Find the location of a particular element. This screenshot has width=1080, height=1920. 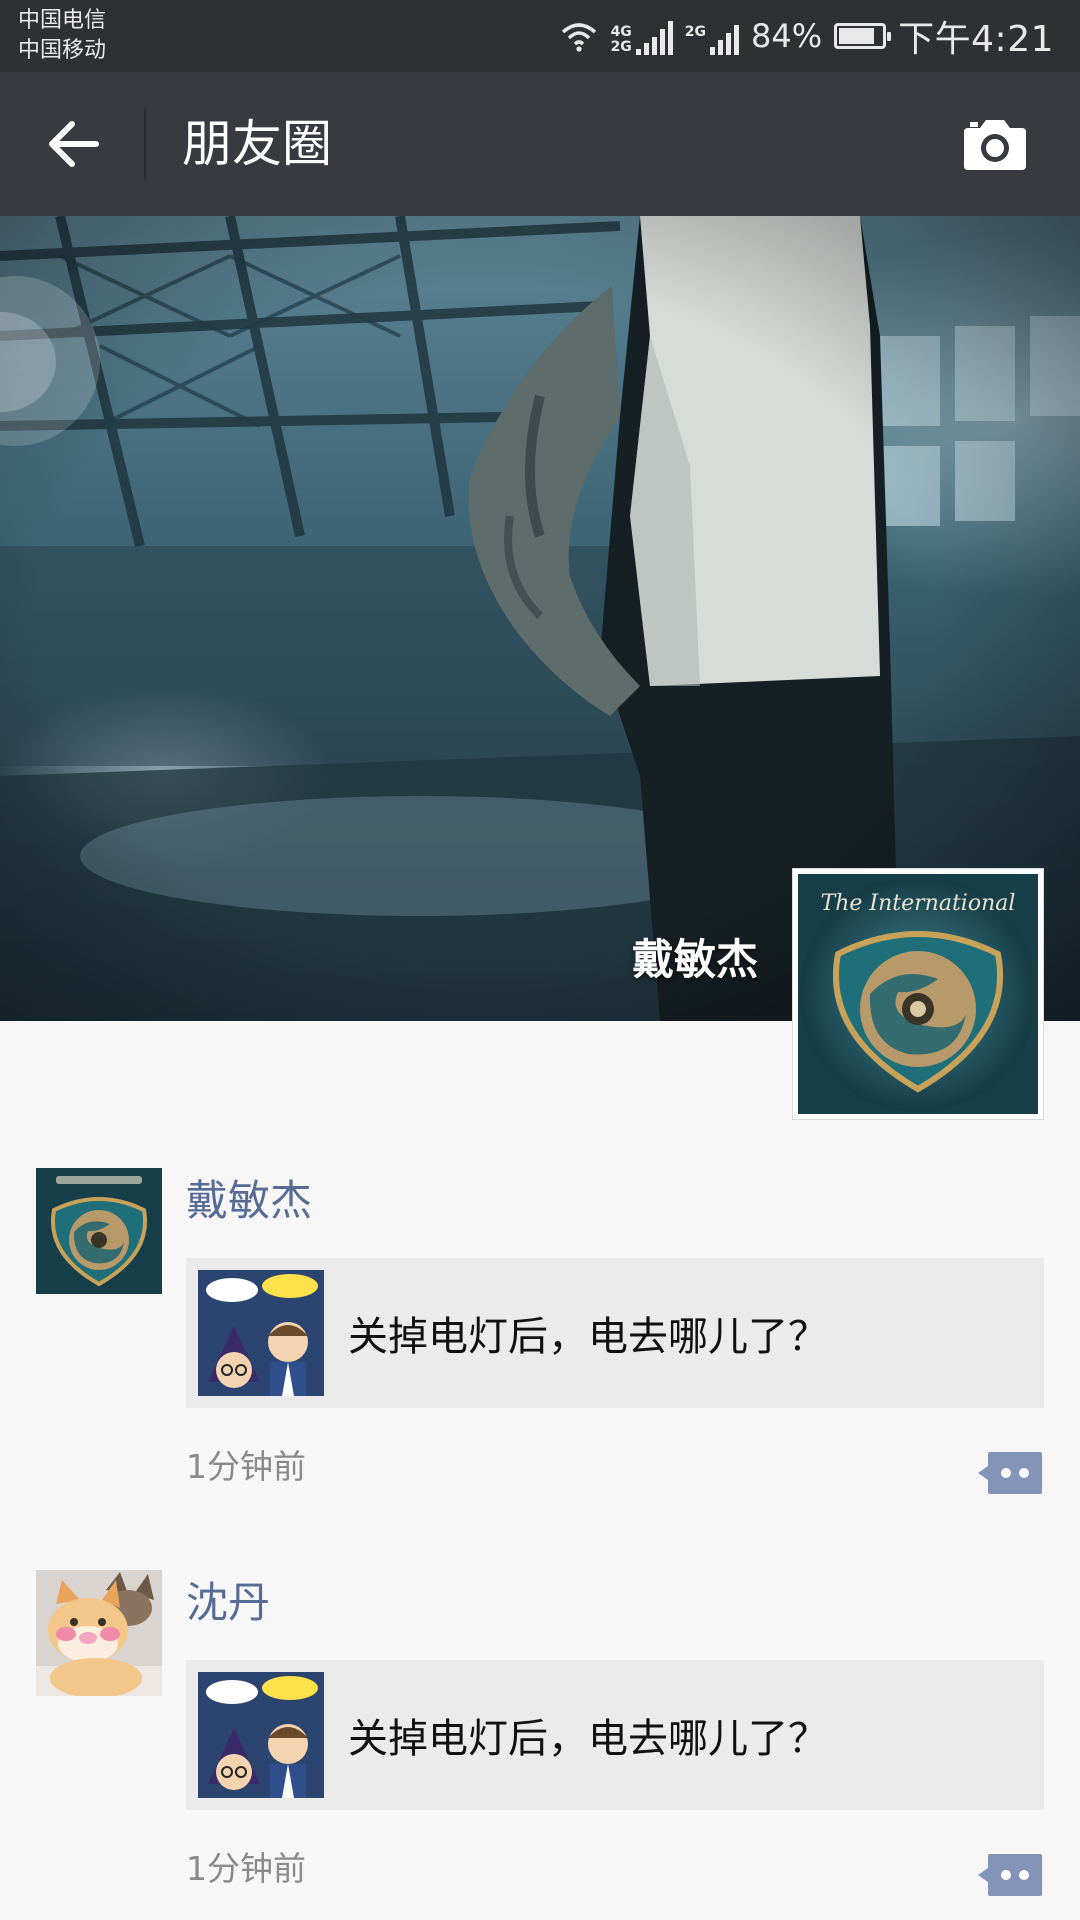

profile-avatar: The International is located at coordinates (918, 994).